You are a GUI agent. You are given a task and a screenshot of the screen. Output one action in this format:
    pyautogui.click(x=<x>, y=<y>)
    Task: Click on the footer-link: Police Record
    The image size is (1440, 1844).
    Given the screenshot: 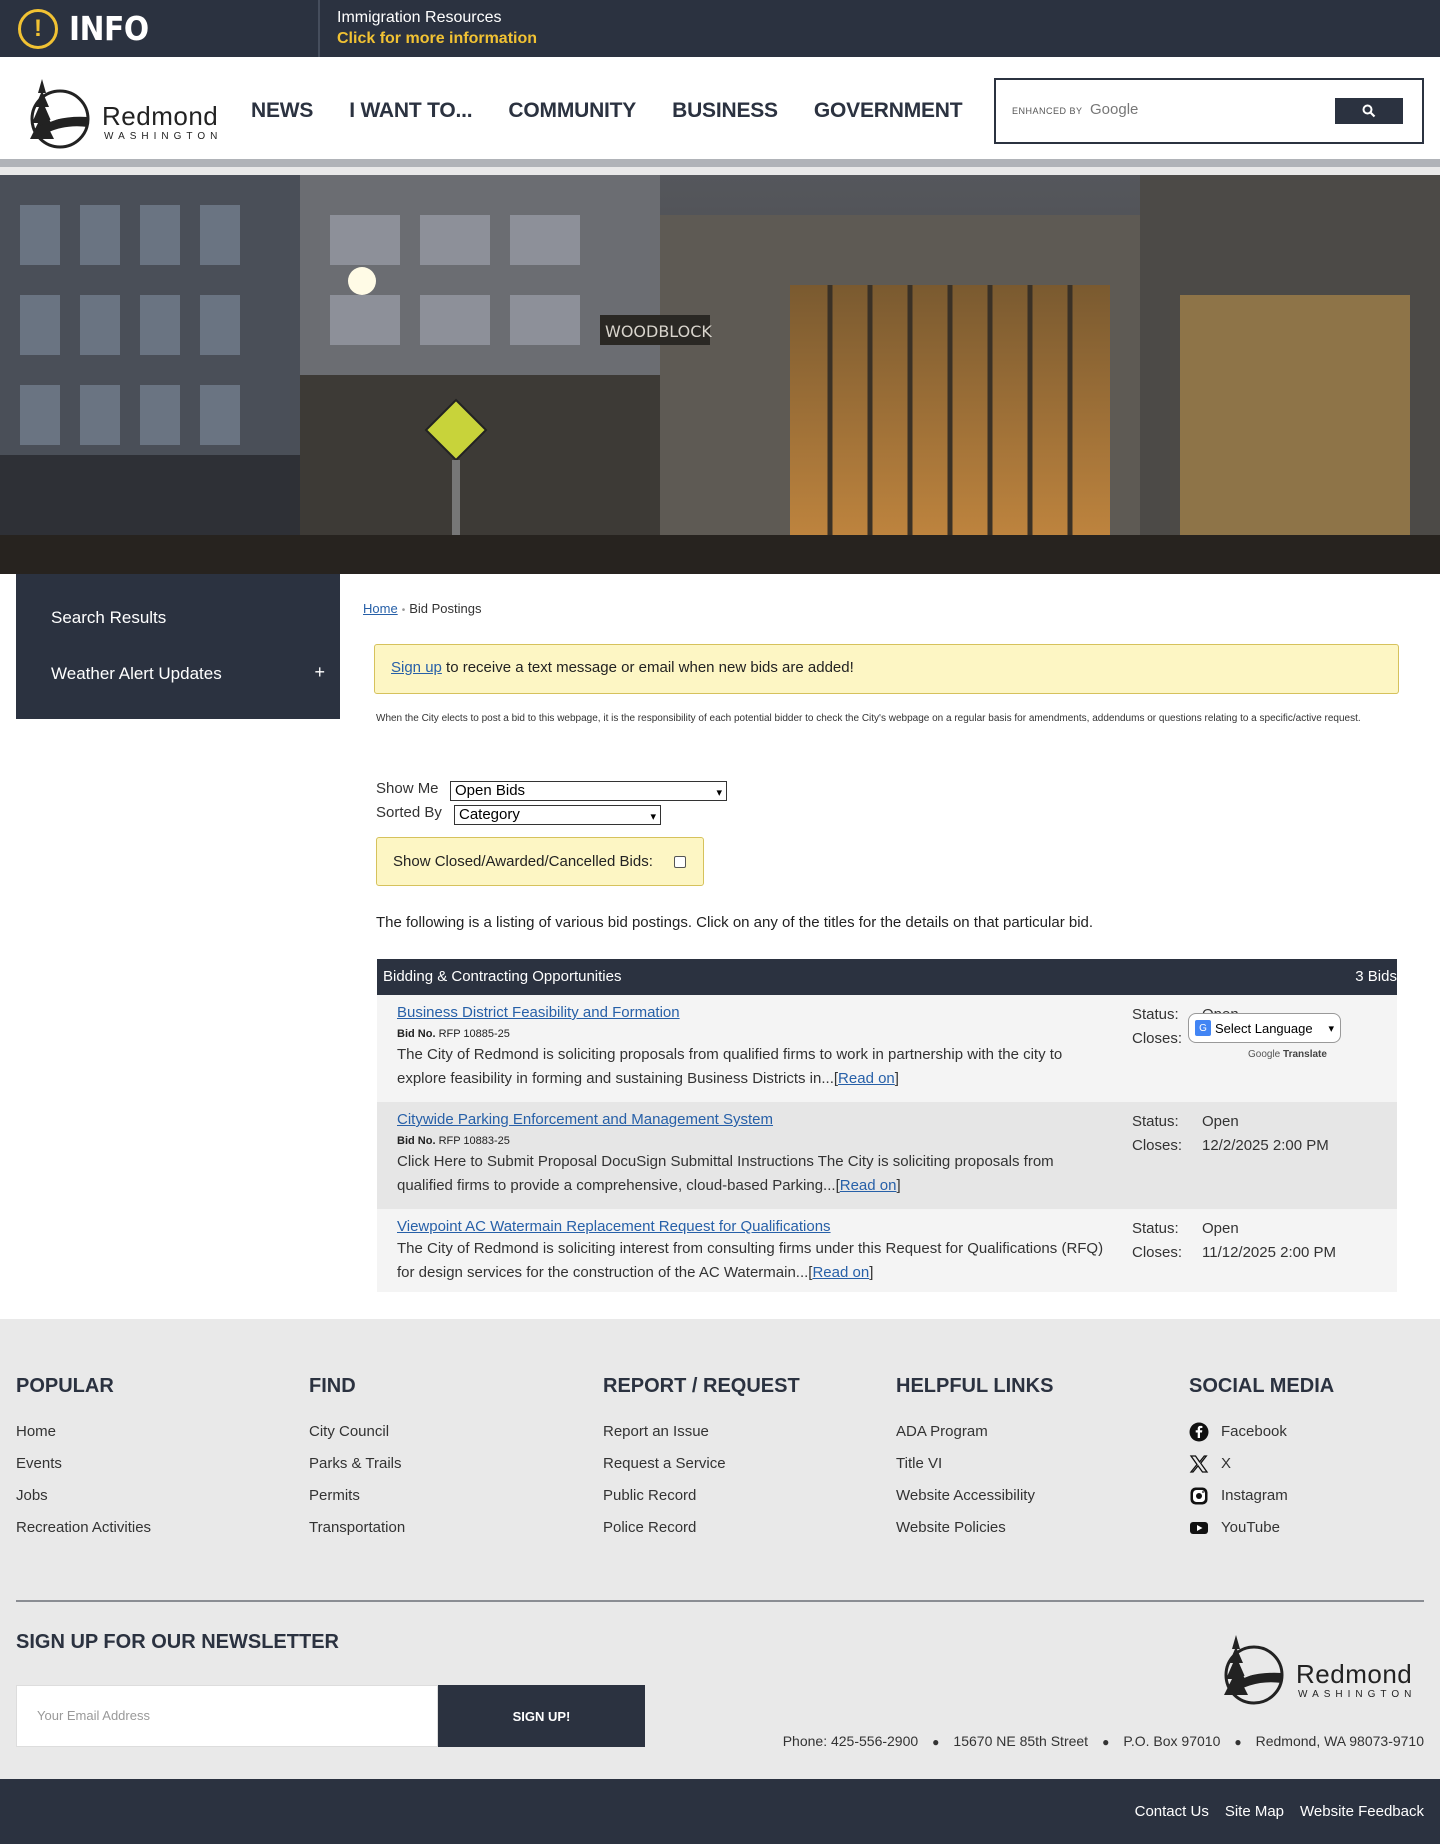 What is the action you would take?
    pyautogui.click(x=701, y=1528)
    